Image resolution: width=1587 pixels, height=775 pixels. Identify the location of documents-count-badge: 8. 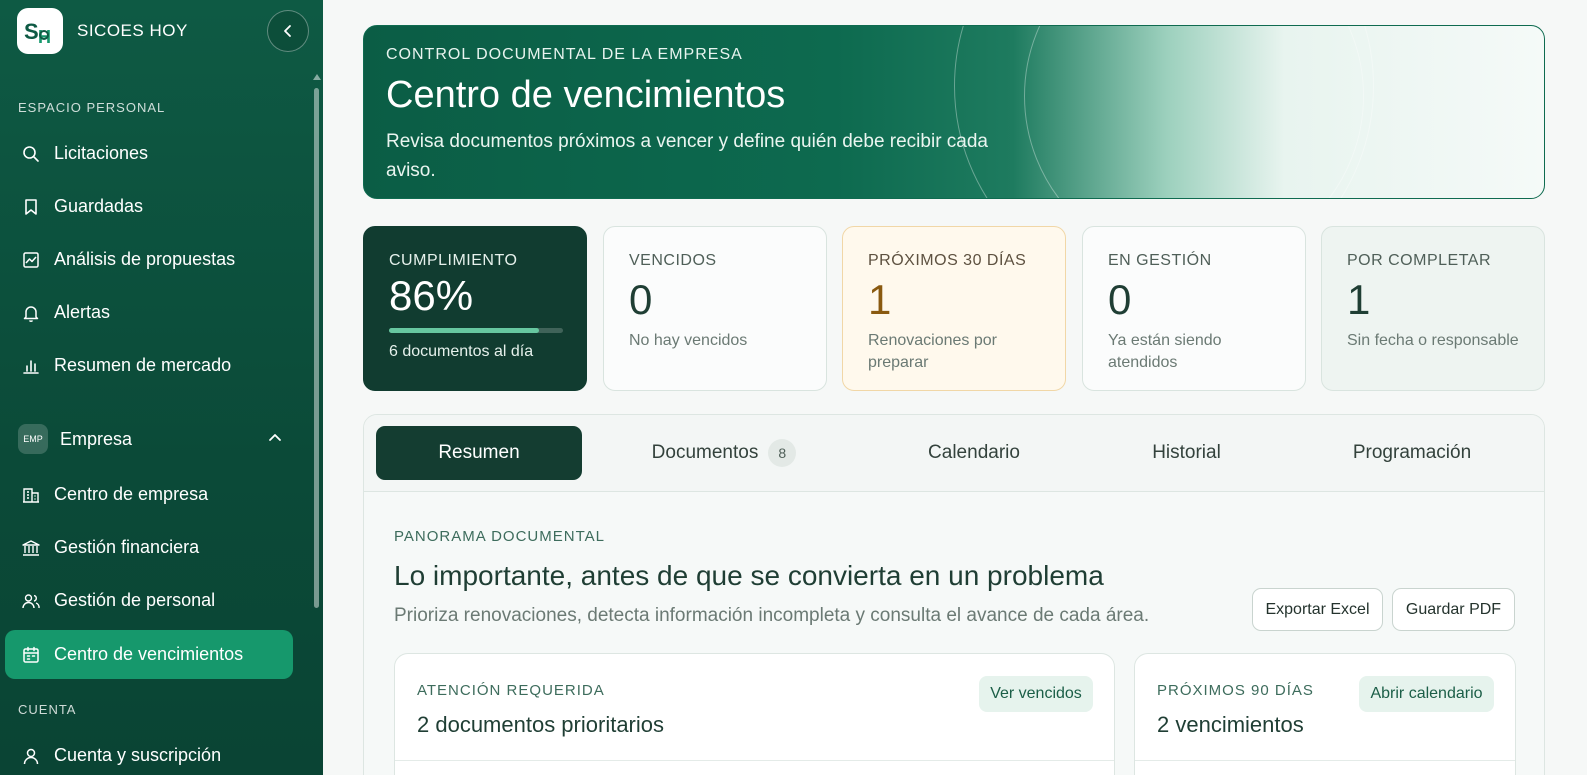
(782, 453).